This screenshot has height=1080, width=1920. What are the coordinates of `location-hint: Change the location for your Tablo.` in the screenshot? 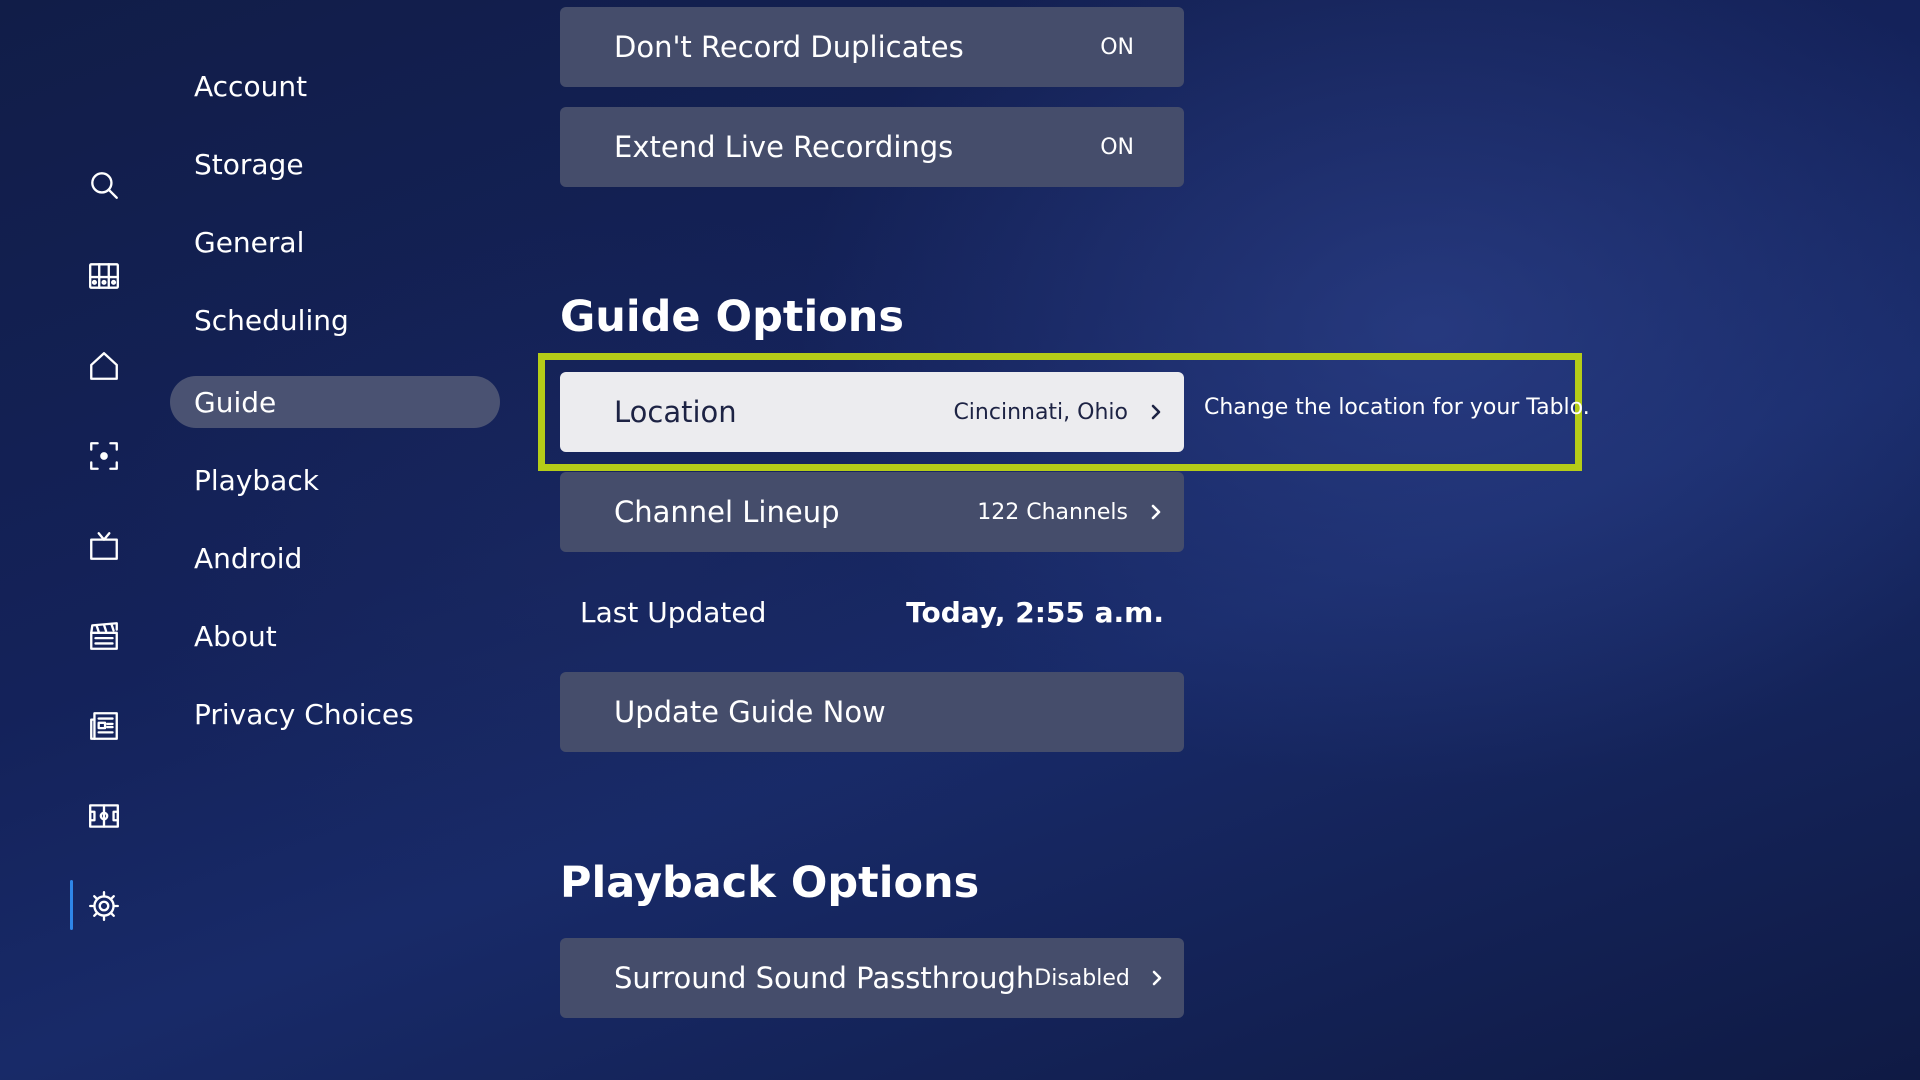 It's located at (1397, 407).